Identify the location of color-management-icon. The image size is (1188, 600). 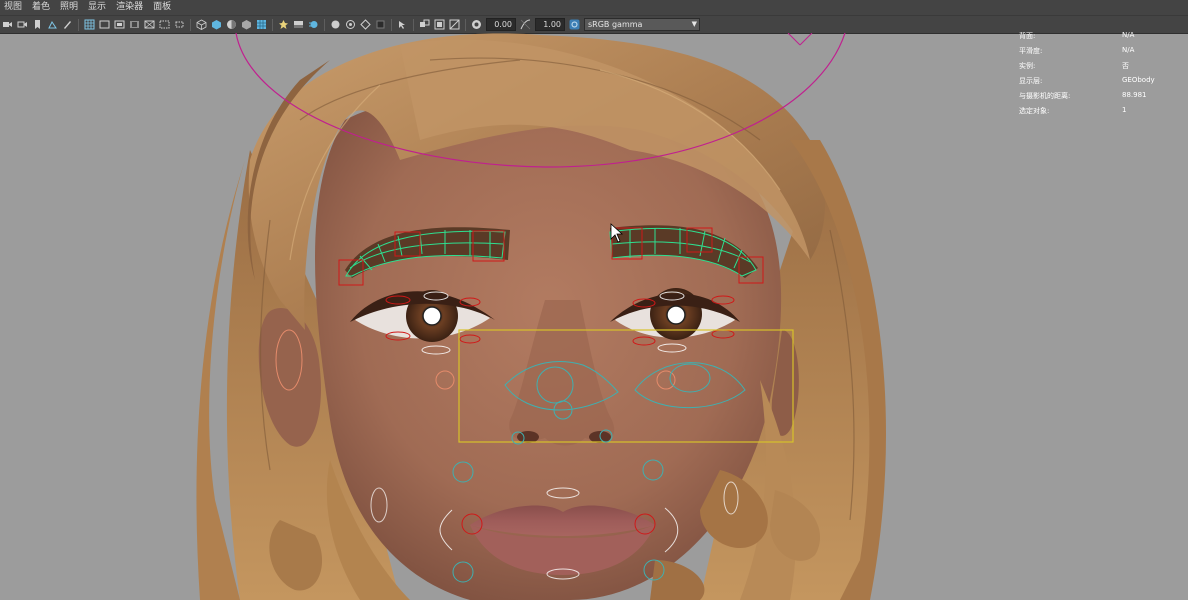
(574, 24).